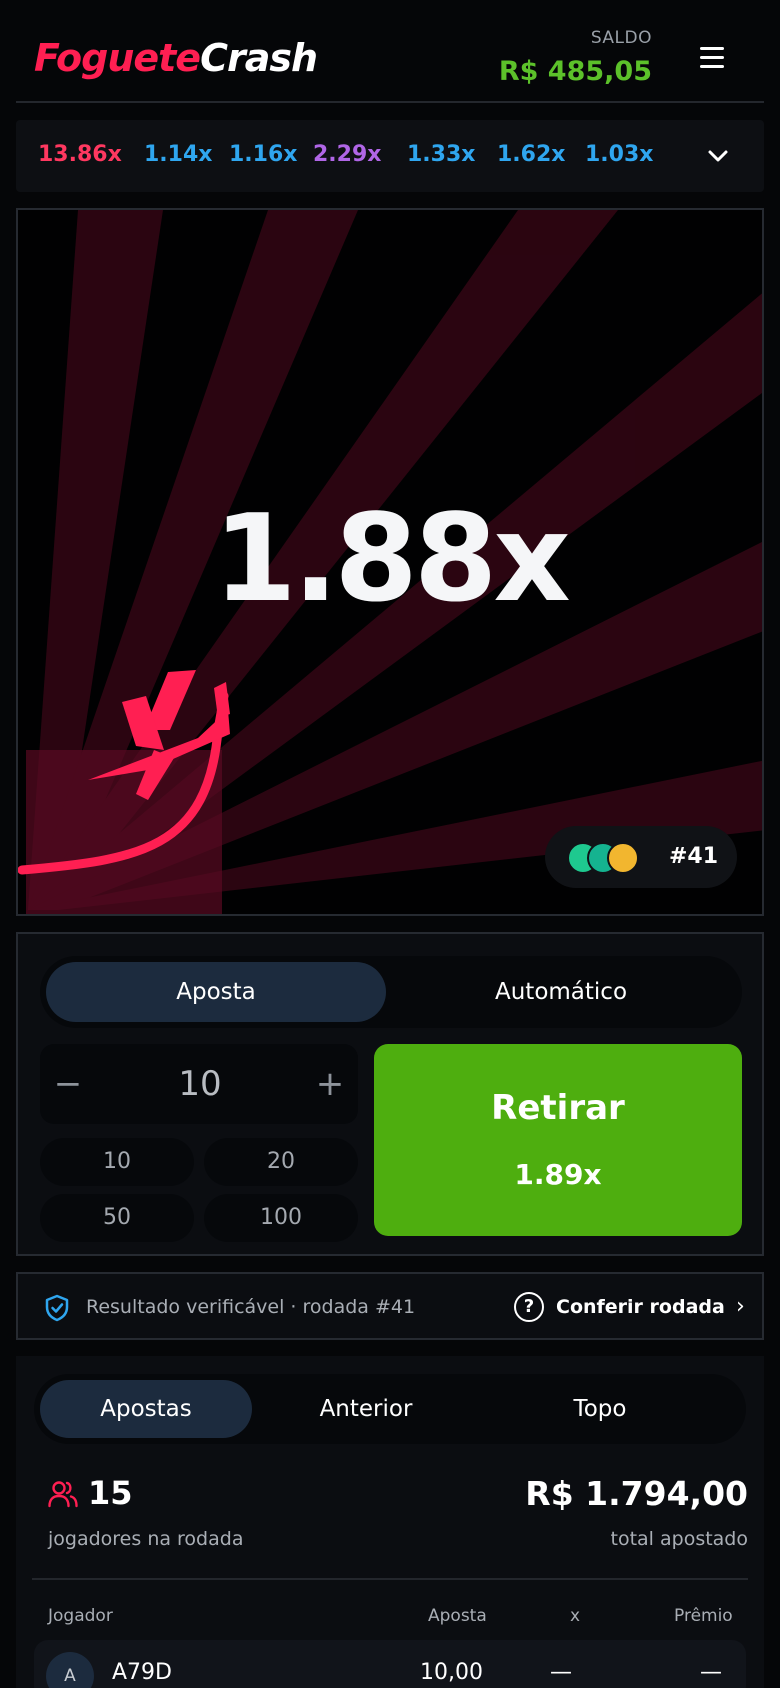 This screenshot has height=1688, width=780. What do you see at coordinates (57, 1308) in the screenshot?
I see `shield-check-icon` at bounding box center [57, 1308].